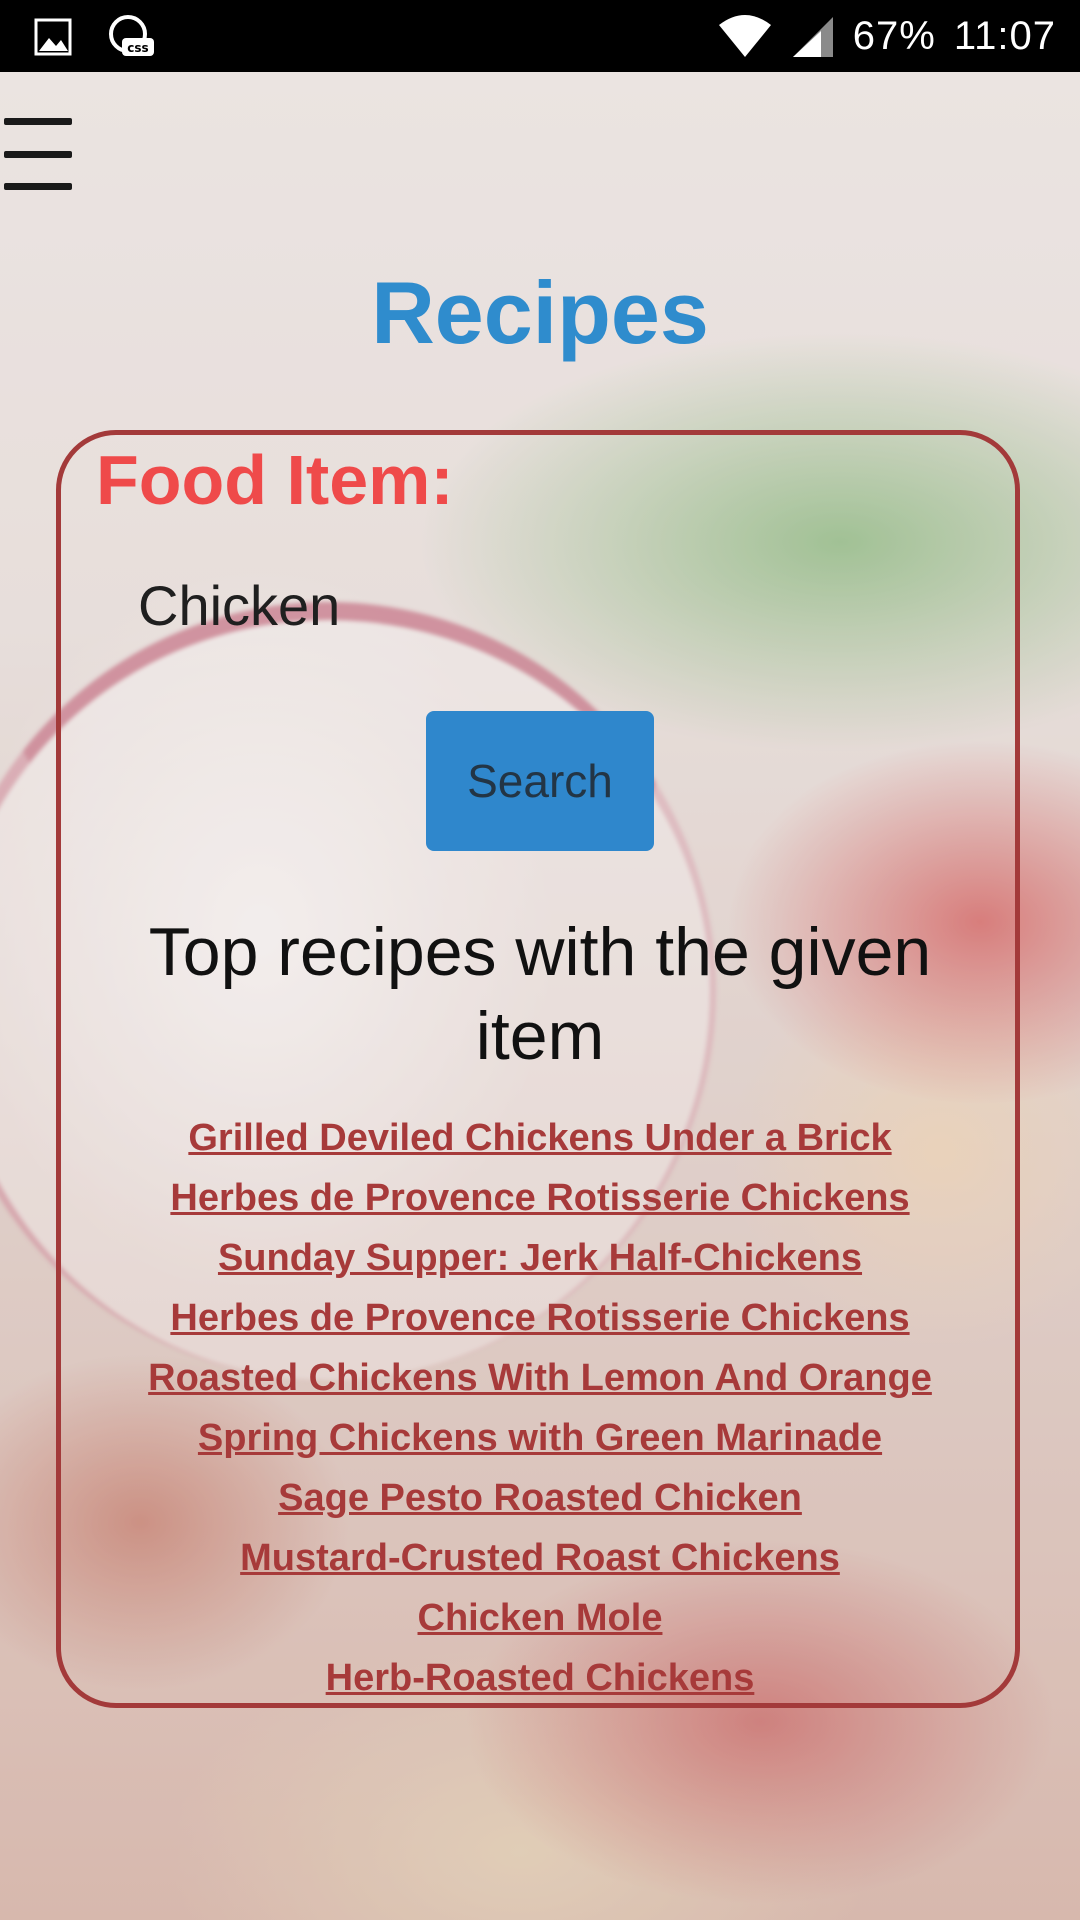 The width and height of the screenshot is (1080, 1920). What do you see at coordinates (540, 312) in the screenshot?
I see `page-title: Recipes` at bounding box center [540, 312].